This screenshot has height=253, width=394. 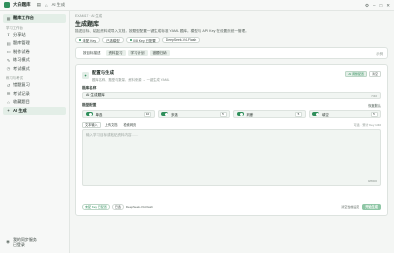 I want to click on dashboard-icon: ▦, so click(x=8, y=18).